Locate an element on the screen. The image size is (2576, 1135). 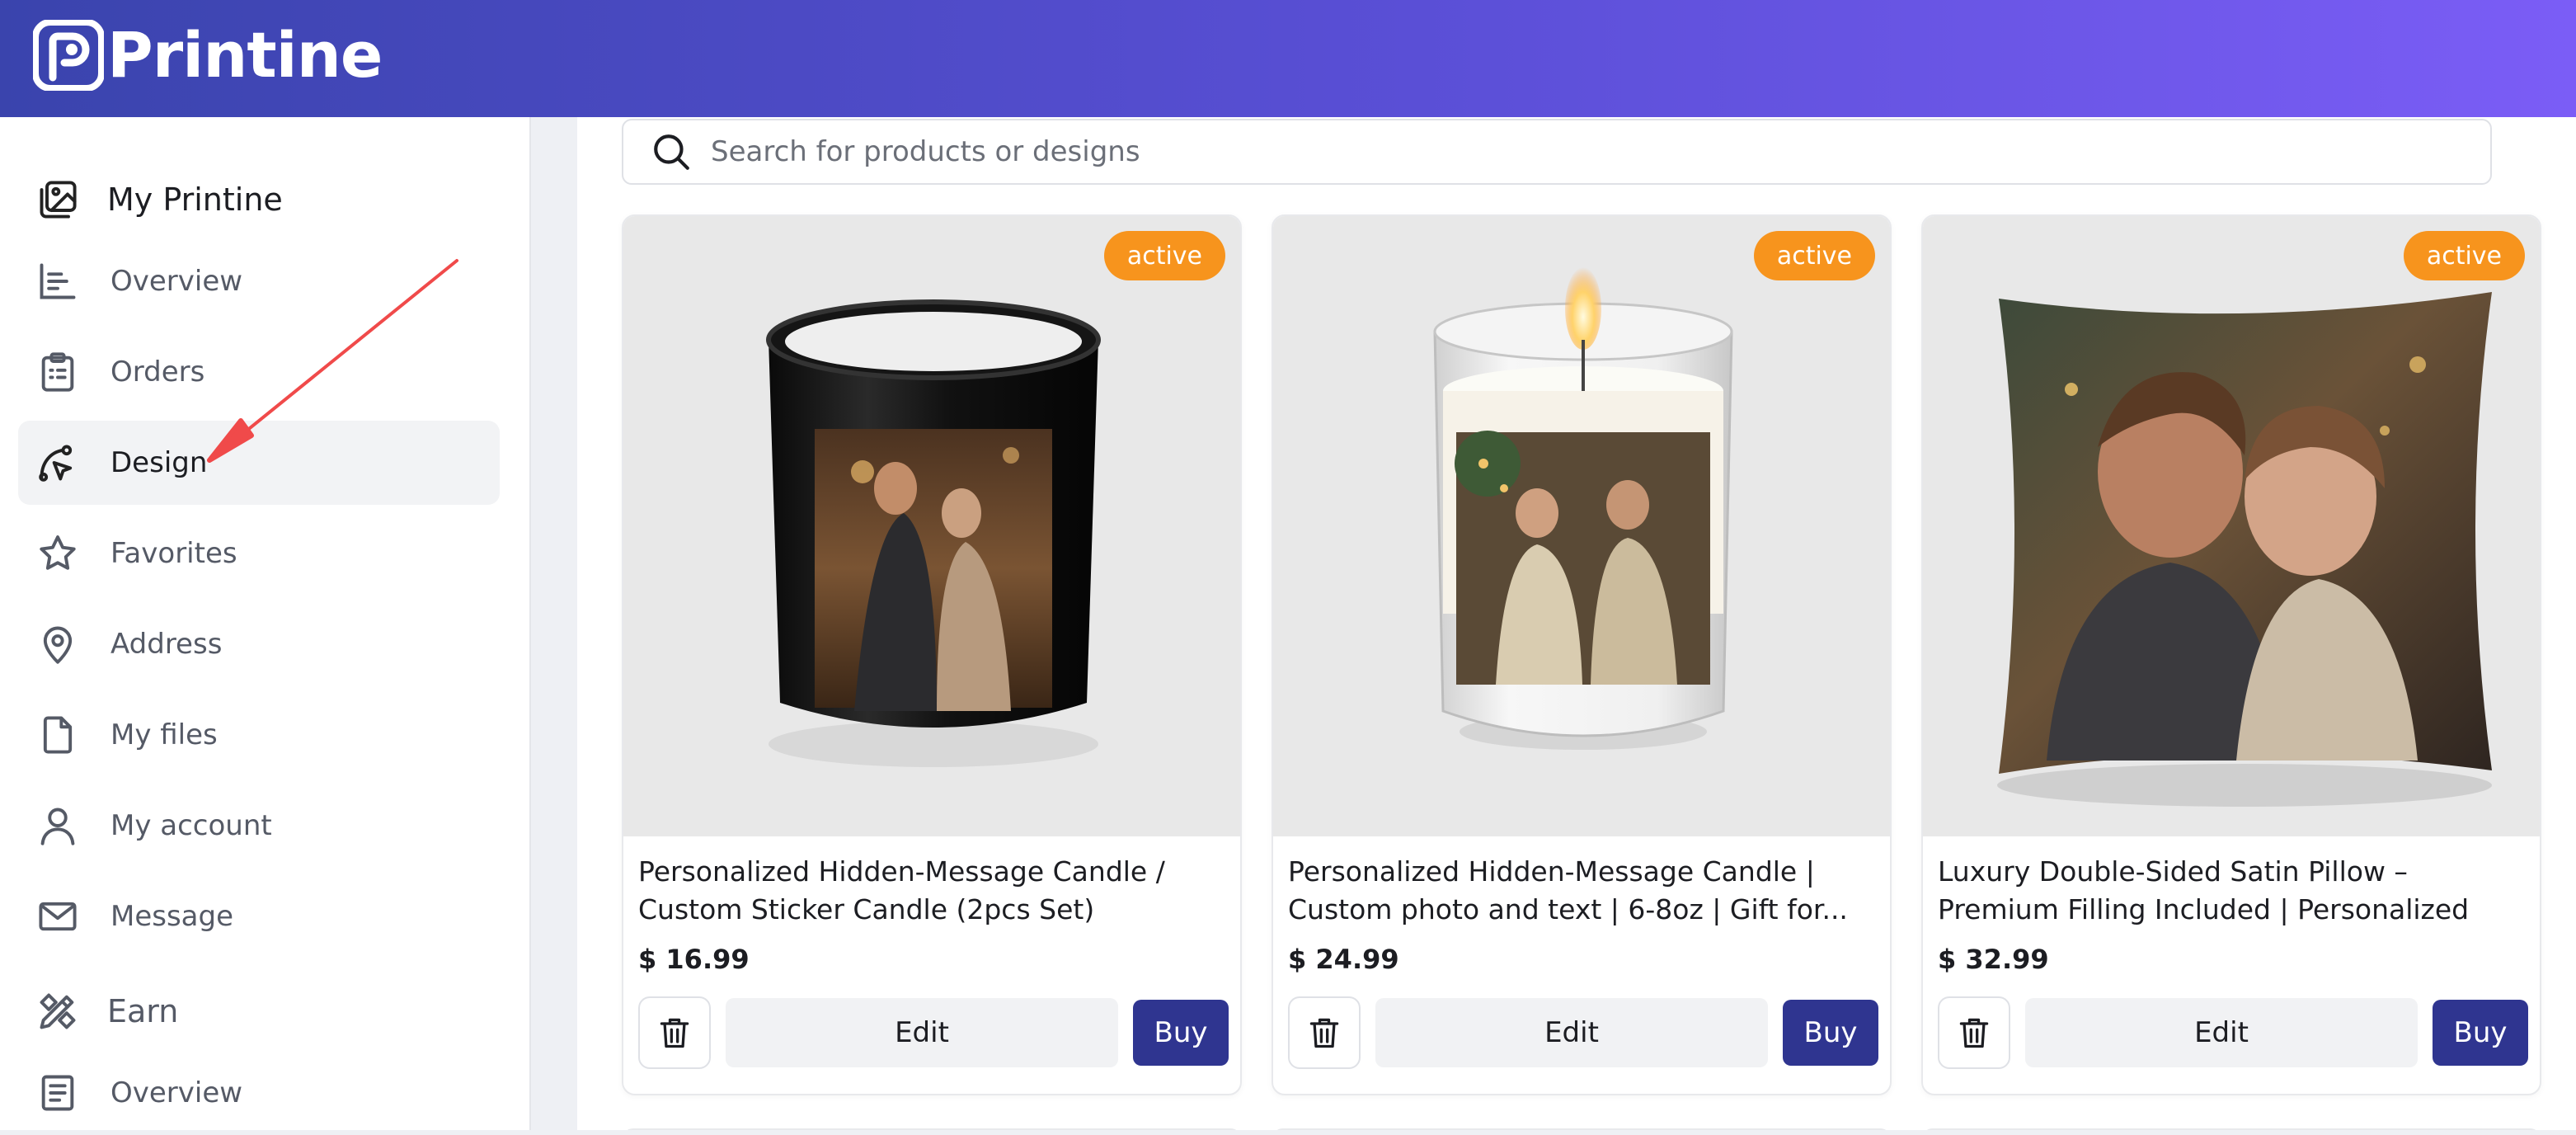
search-icon is located at coordinates (671, 152).